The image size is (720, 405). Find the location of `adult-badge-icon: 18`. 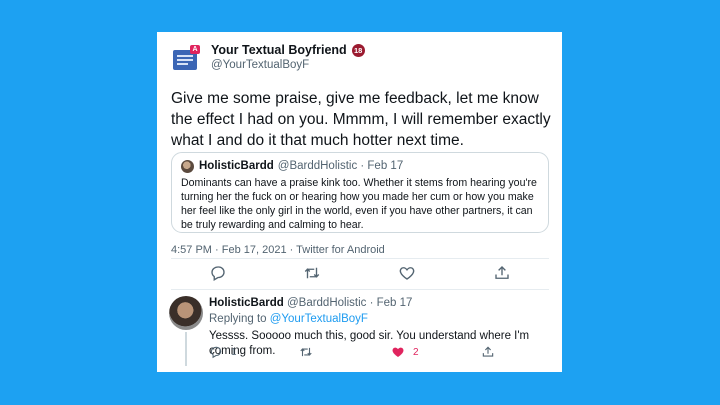

adult-badge-icon: 18 is located at coordinates (358, 50).